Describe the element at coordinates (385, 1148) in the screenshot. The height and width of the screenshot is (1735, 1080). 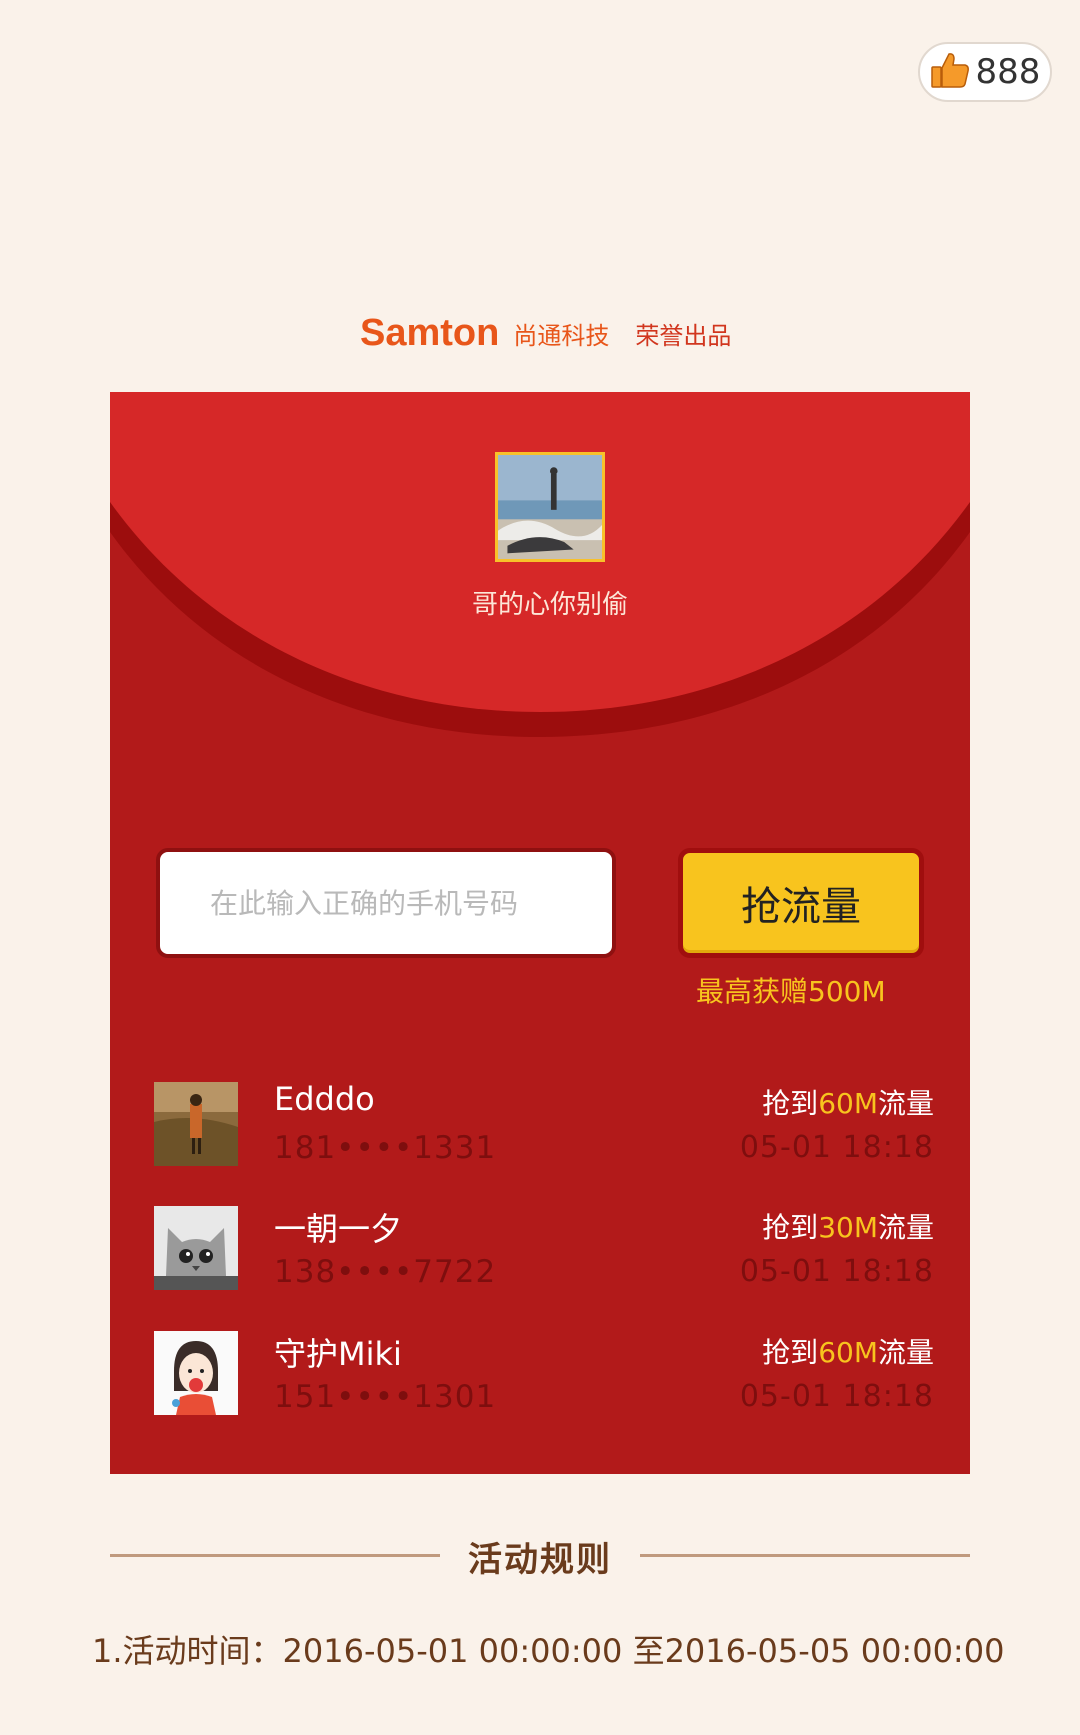
I see `winner-phone: 181••••1331` at that location.